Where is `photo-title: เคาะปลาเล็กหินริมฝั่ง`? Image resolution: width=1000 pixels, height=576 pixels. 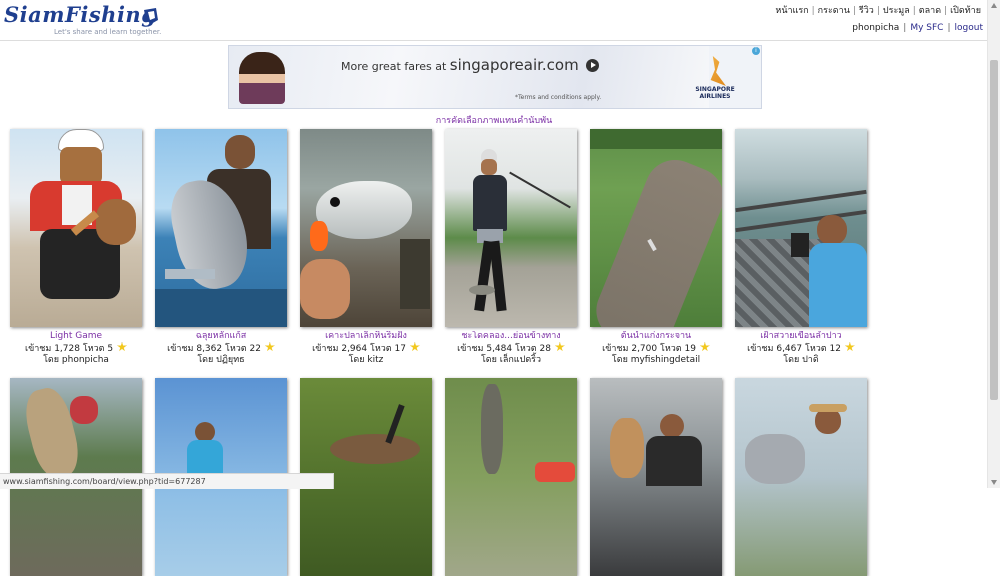 photo-title: เคาะปลาเล็กหินริมฝั่ง is located at coordinates (366, 336).